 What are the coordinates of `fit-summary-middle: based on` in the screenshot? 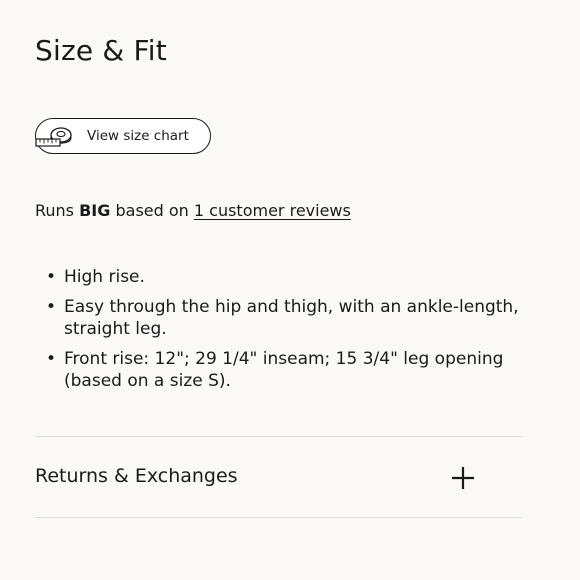 It's located at (152, 210).